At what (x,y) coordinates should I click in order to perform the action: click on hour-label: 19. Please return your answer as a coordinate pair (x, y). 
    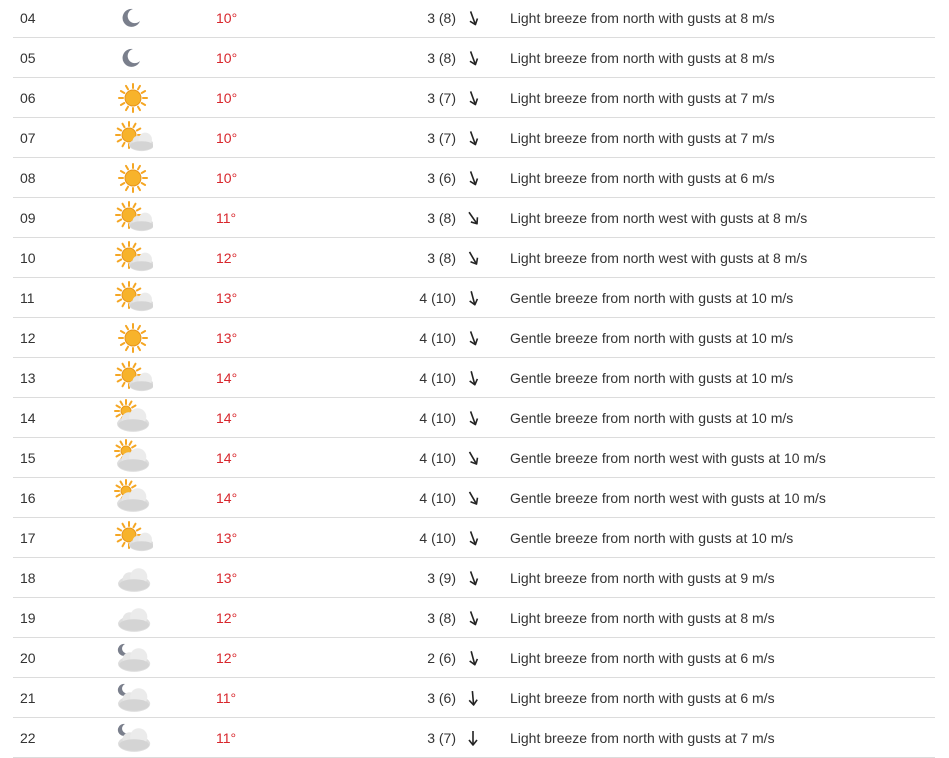
    Looking at the image, I should click on (28, 618).